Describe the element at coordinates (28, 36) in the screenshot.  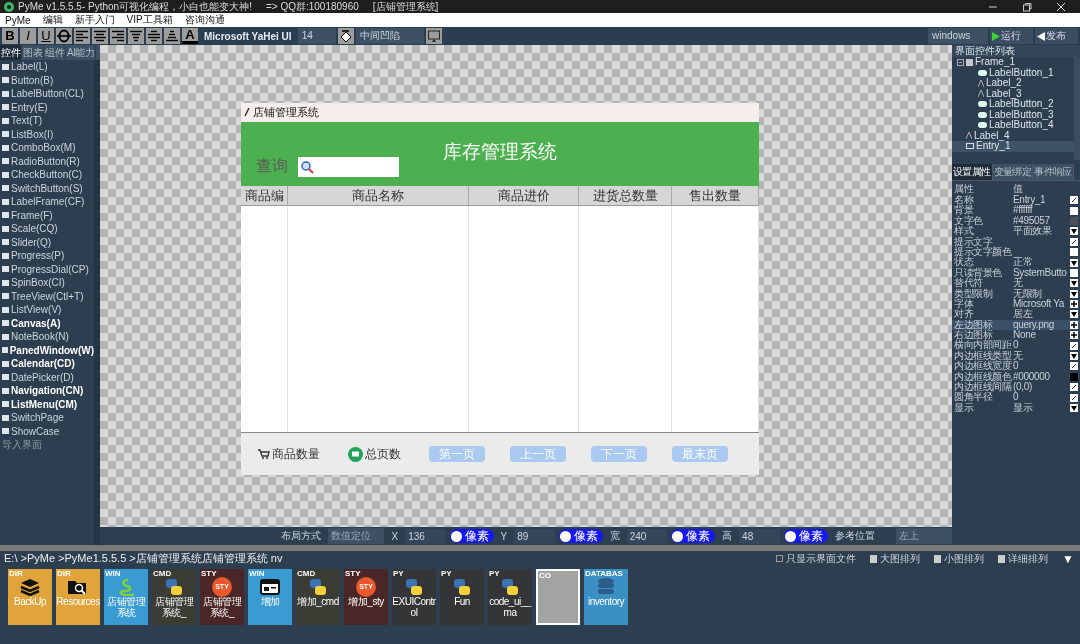
I see `format-button: I` at that location.